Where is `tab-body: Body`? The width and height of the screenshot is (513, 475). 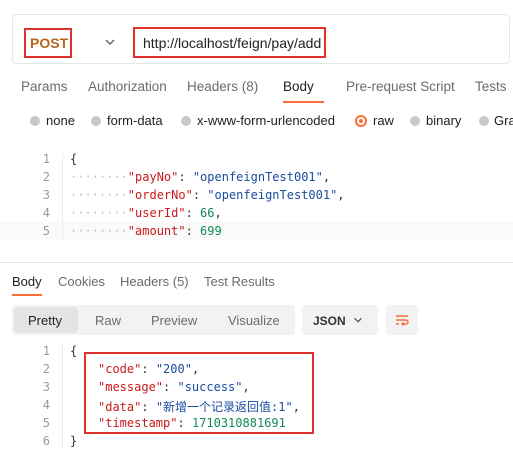
tab-body: Body is located at coordinates (303, 121).